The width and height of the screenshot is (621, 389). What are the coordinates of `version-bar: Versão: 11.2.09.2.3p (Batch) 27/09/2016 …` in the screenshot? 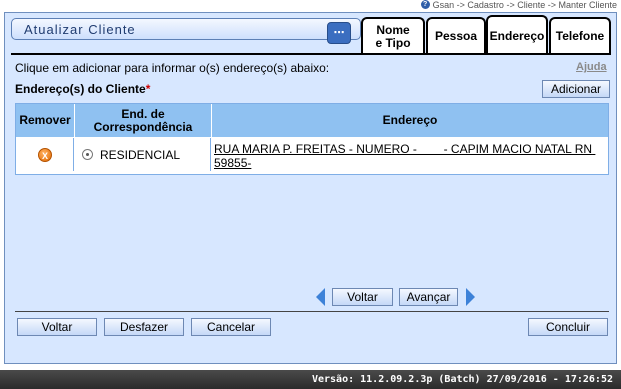 It's located at (310, 379).